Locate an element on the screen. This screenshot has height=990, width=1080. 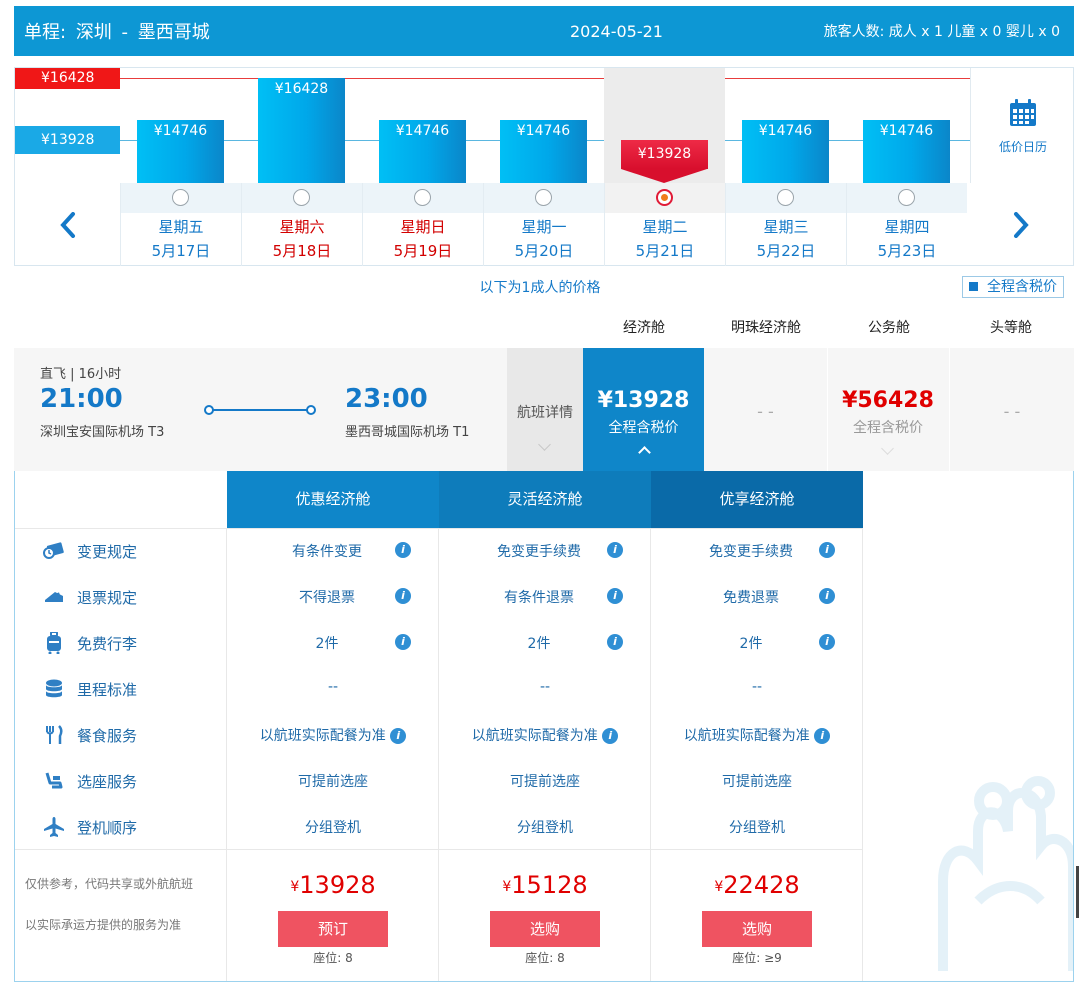
watermark-flower-icon is located at coordinates (1005, 873).